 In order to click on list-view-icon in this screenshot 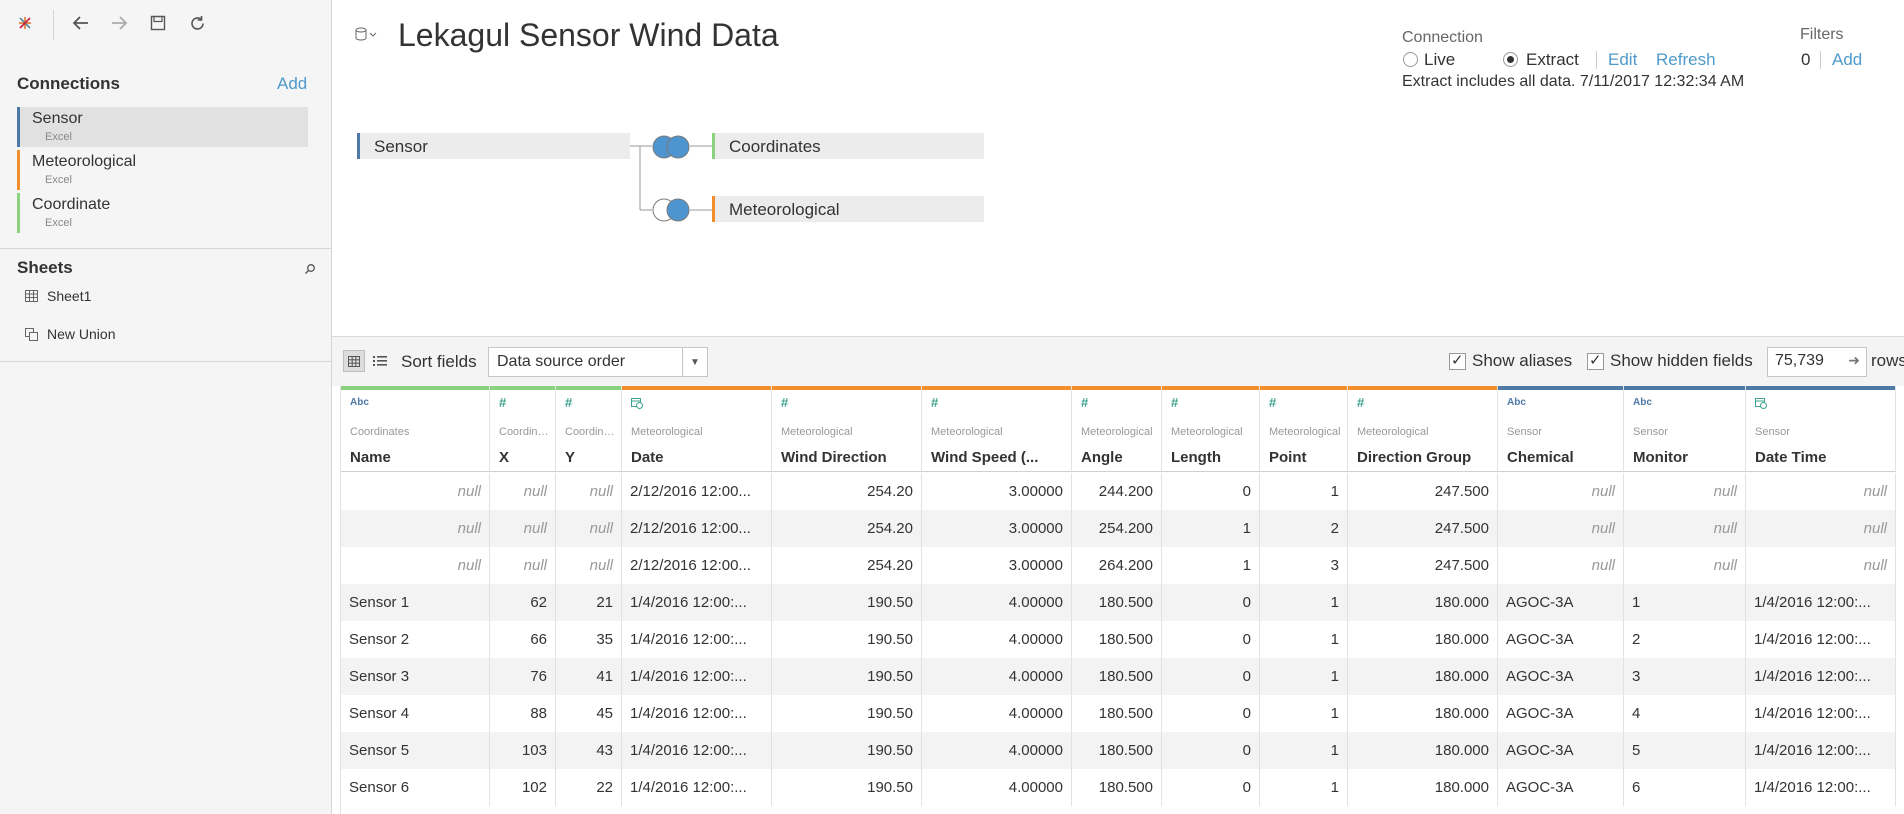, I will do `click(380, 363)`.